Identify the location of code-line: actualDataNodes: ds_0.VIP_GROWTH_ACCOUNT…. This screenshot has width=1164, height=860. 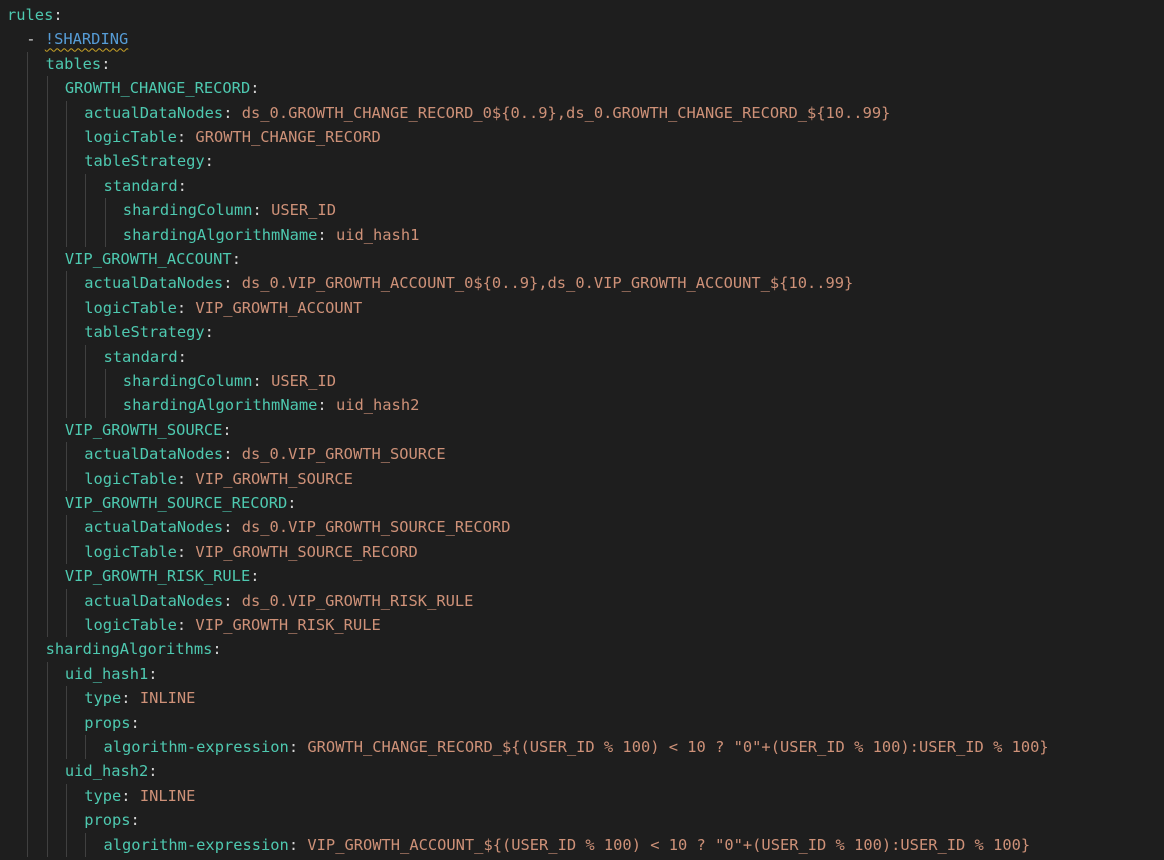
(582, 283).